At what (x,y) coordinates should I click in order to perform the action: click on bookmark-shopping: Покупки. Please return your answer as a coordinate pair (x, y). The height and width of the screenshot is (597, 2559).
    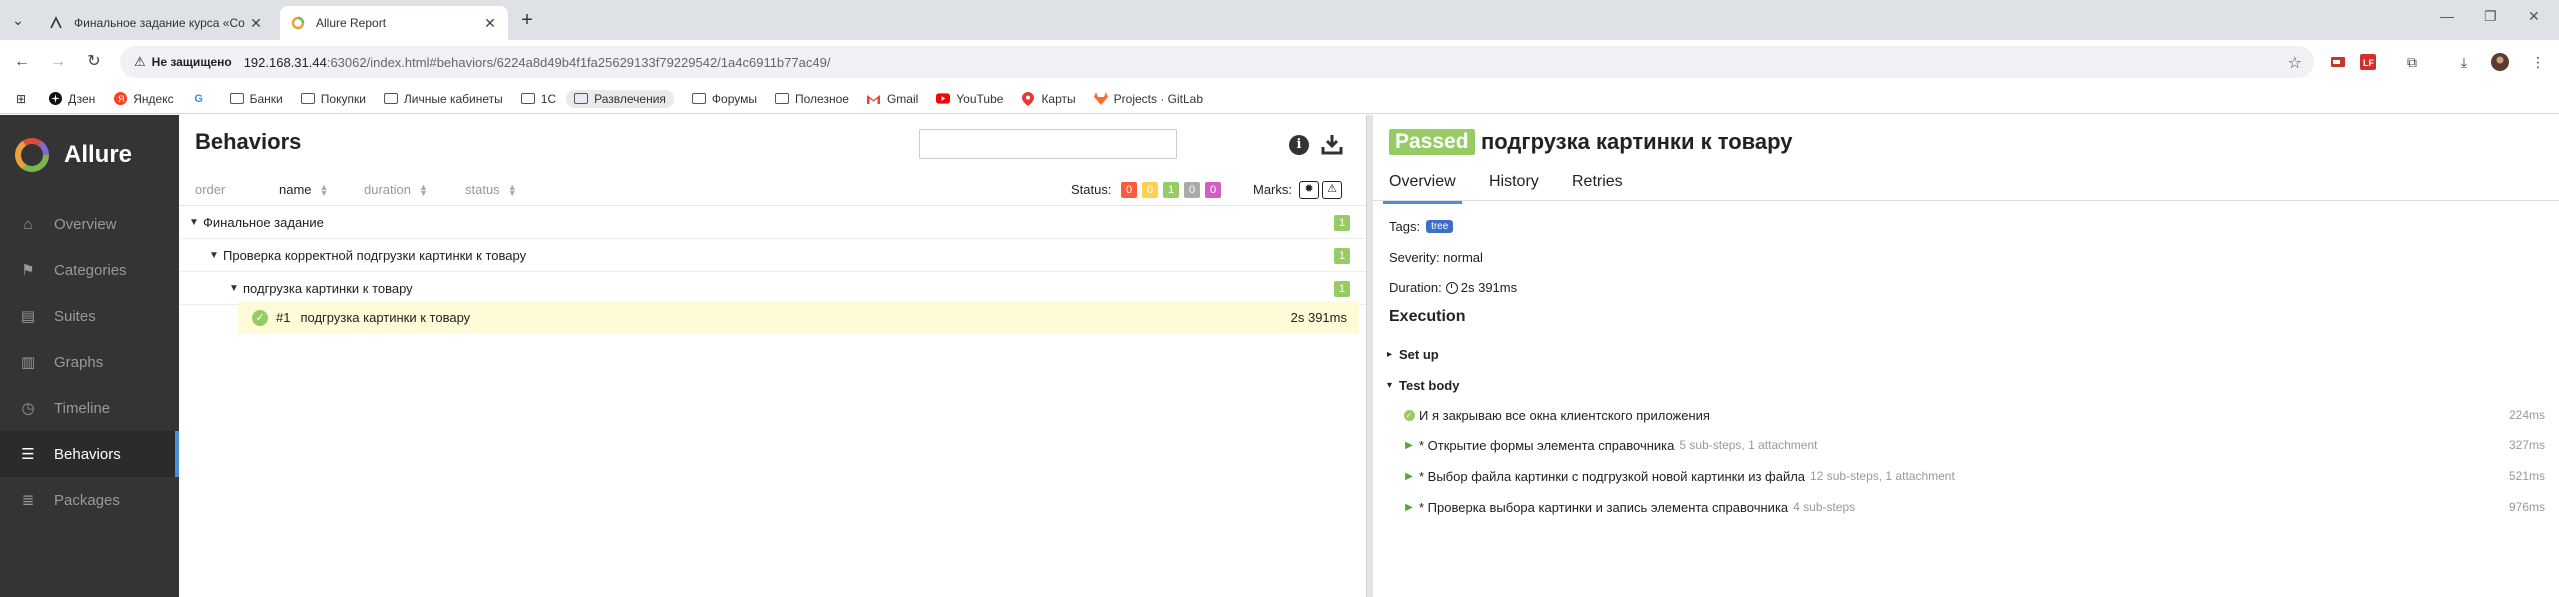
    Looking at the image, I should click on (333, 99).